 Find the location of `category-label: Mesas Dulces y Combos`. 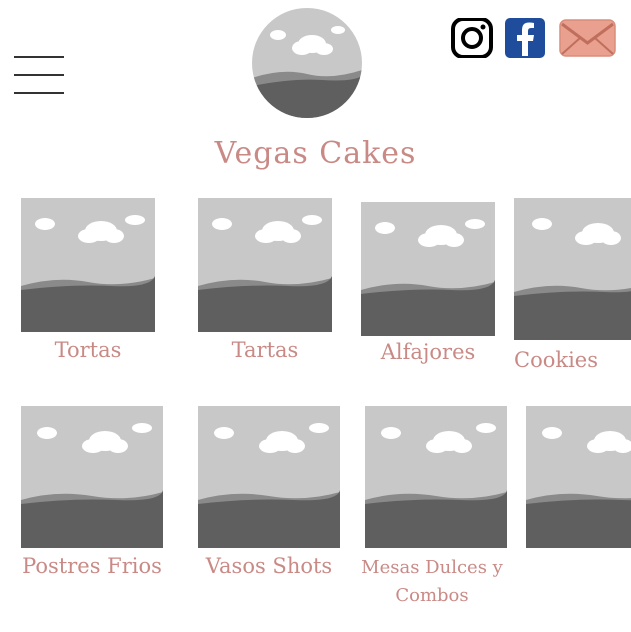

category-label: Mesas Dulces y Combos is located at coordinates (432, 581).